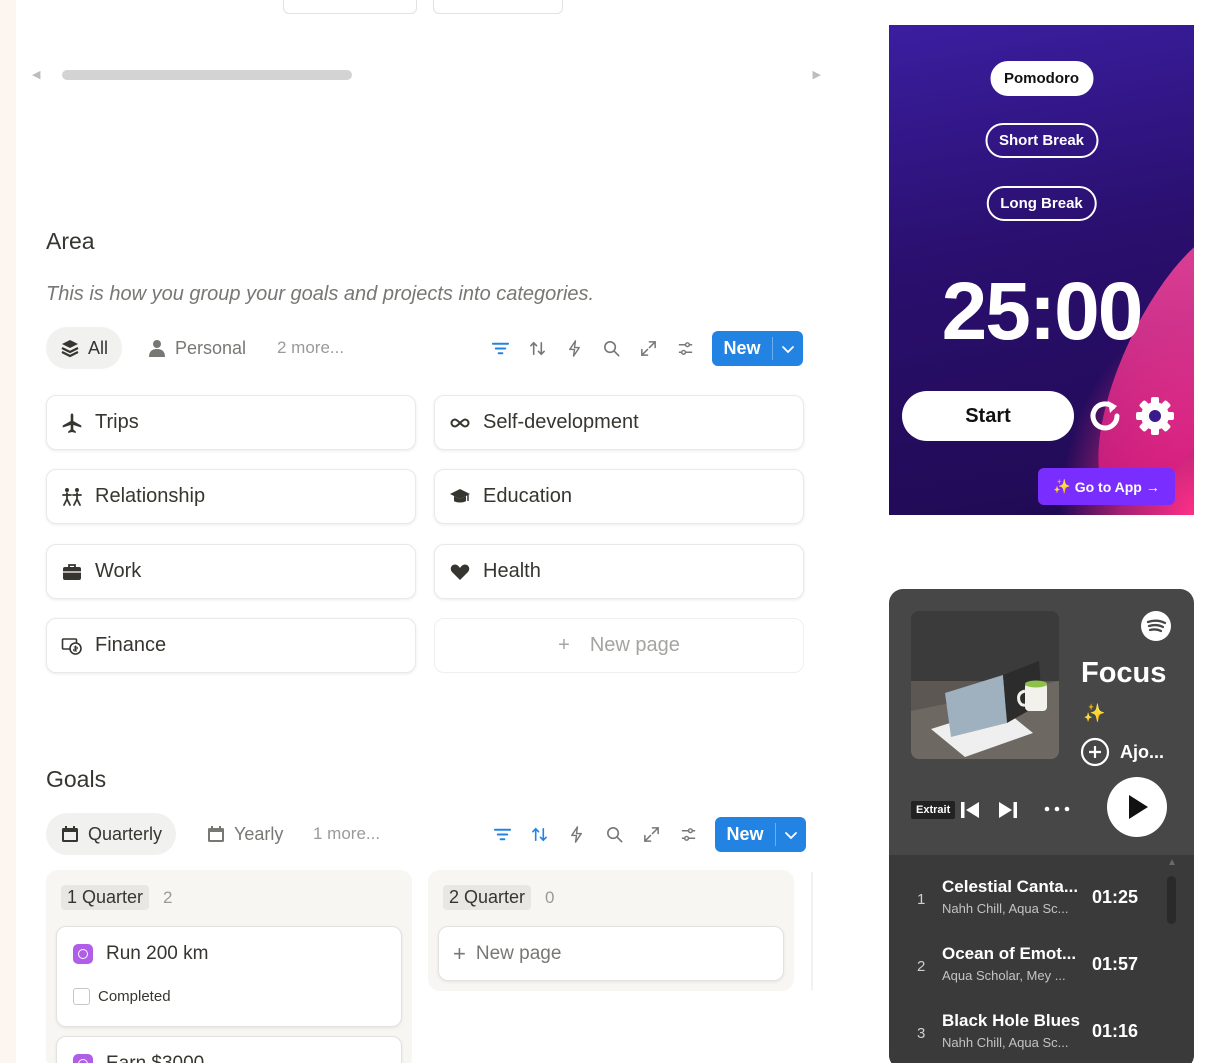 Image resolution: width=1209 pixels, height=1063 pixels. I want to click on tab-quarterly: Quarterly, so click(111, 834).